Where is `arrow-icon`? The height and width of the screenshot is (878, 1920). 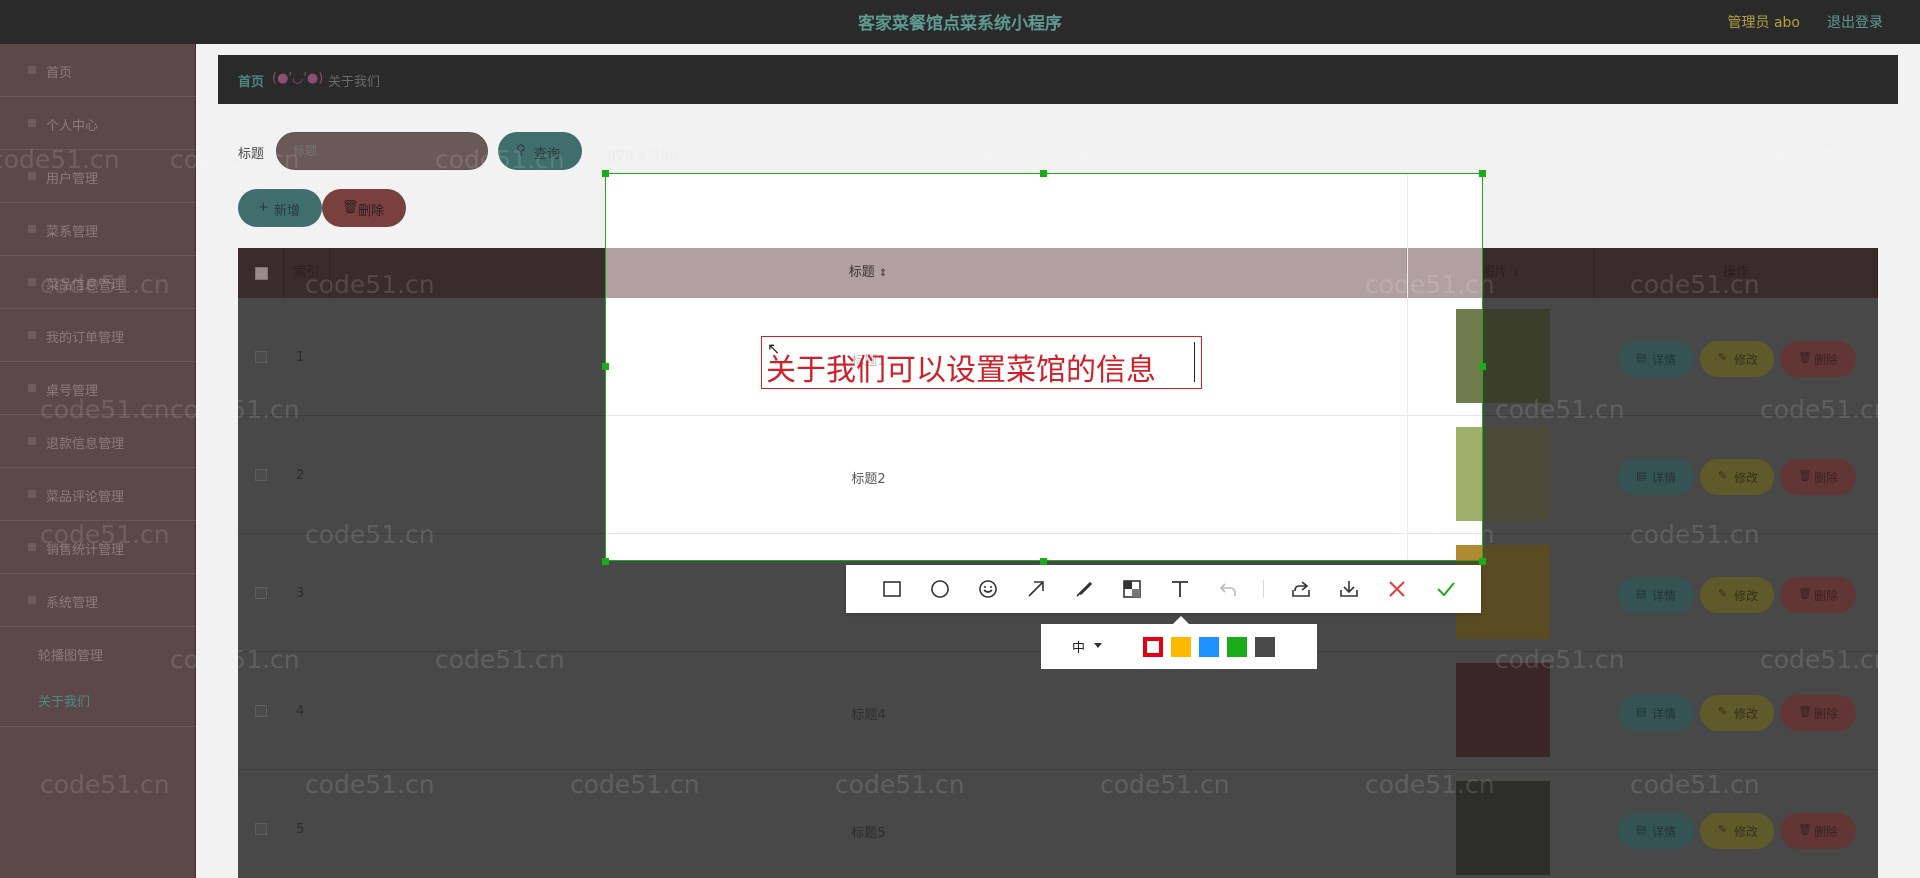
arrow-icon is located at coordinates (1036, 589).